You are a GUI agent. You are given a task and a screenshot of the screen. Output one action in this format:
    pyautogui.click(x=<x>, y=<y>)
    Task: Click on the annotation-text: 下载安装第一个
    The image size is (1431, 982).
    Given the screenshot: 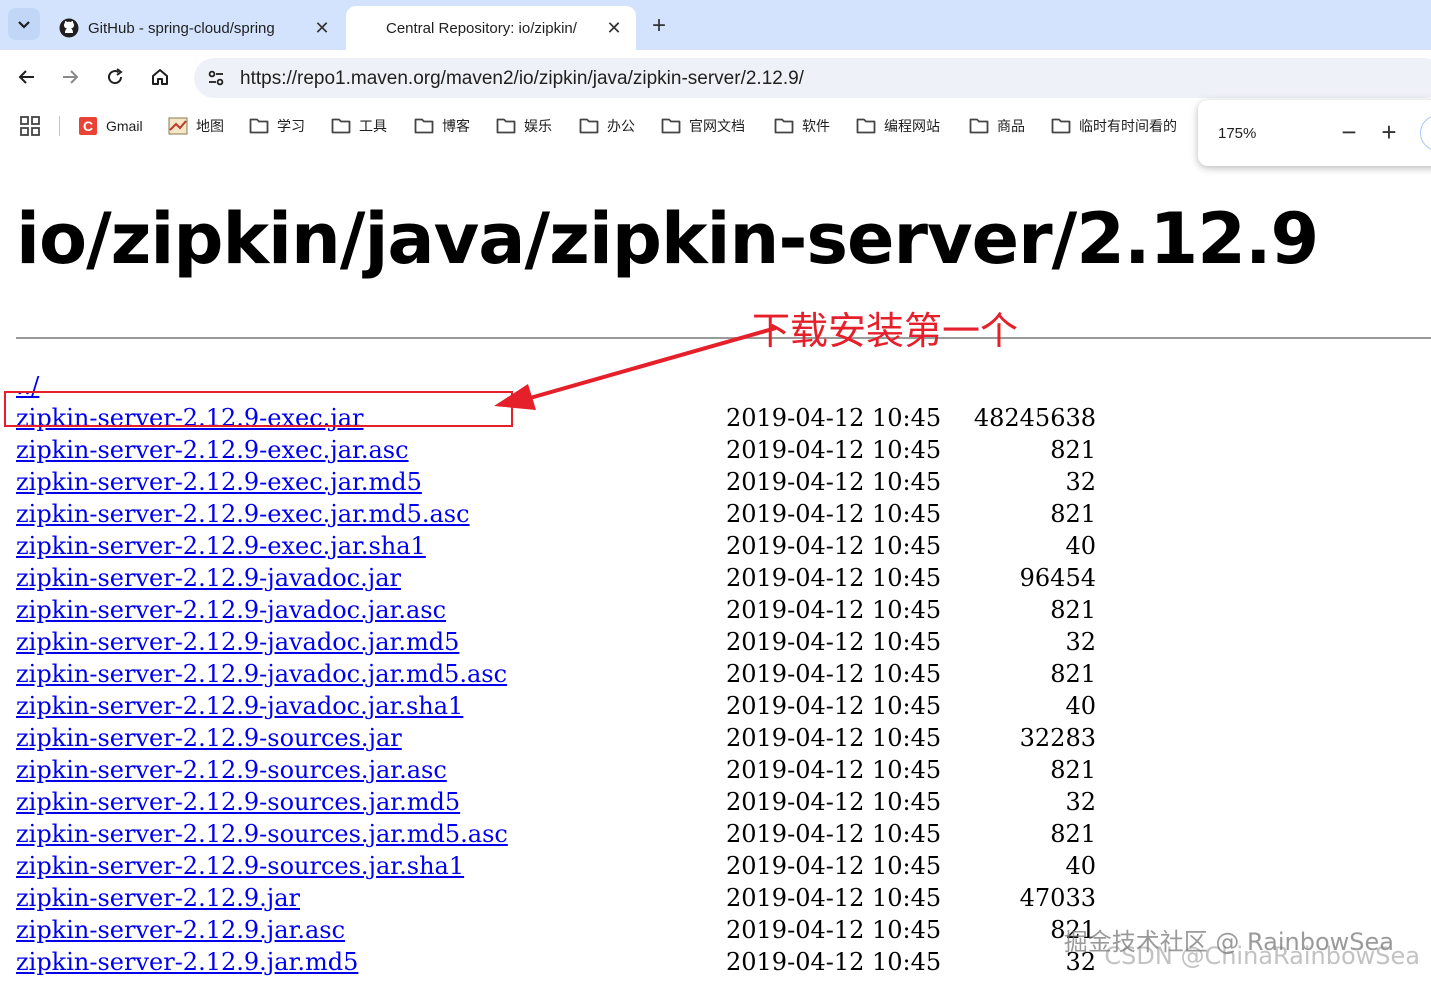 What is the action you would take?
    pyautogui.click(x=885, y=331)
    